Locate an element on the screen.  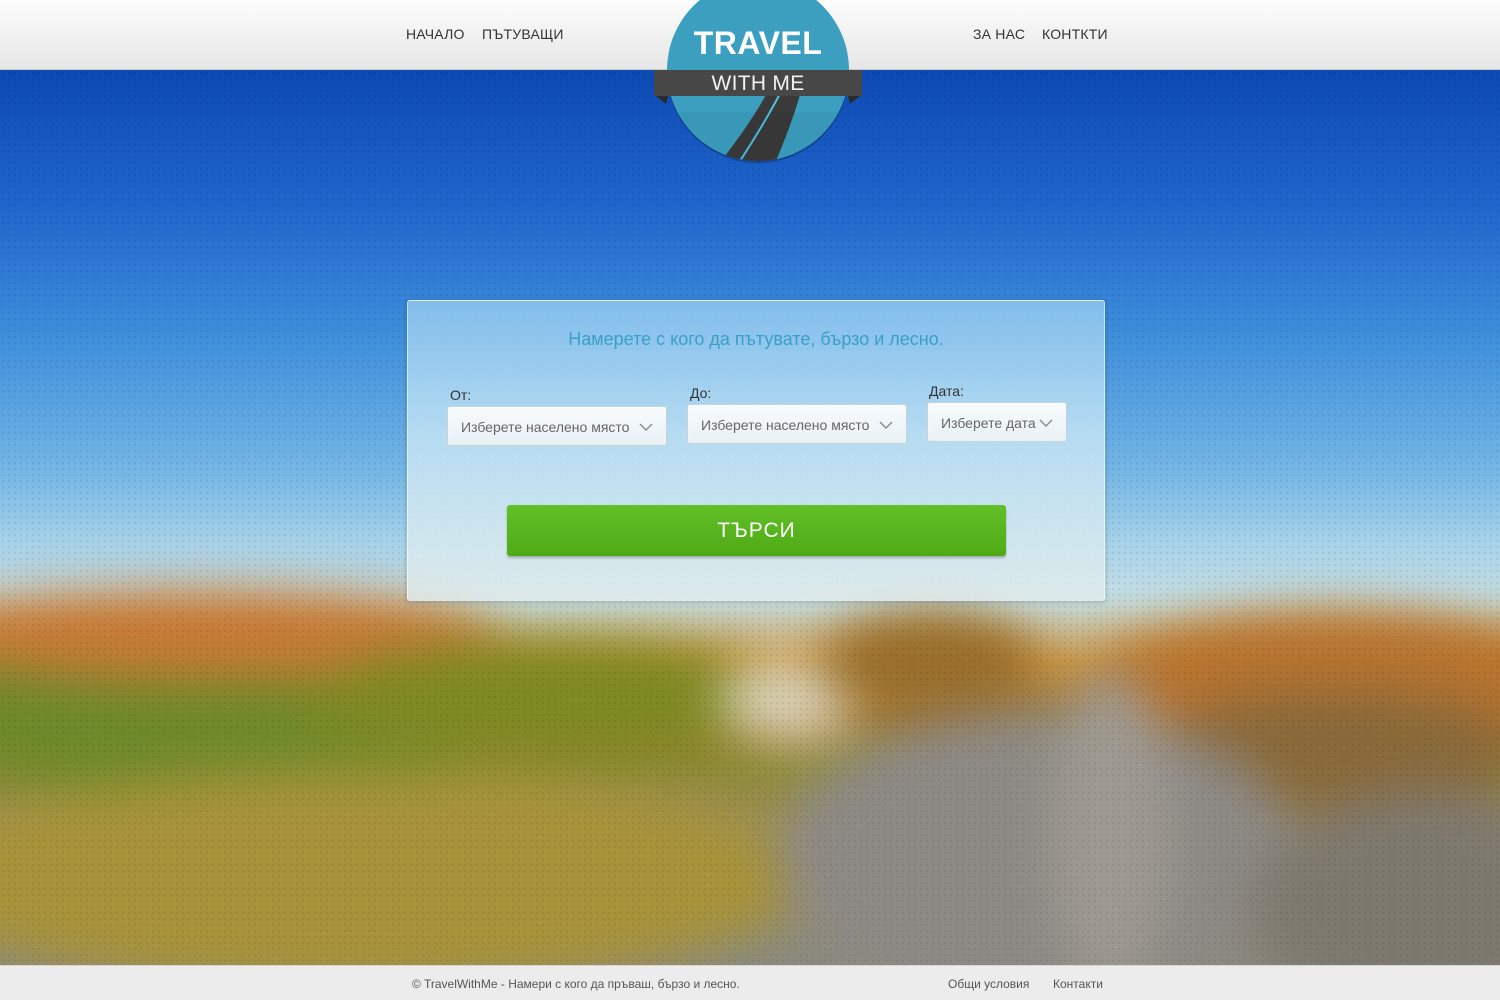
nav-link-travelers: ПЪТУВАЩИ is located at coordinates (523, 34).